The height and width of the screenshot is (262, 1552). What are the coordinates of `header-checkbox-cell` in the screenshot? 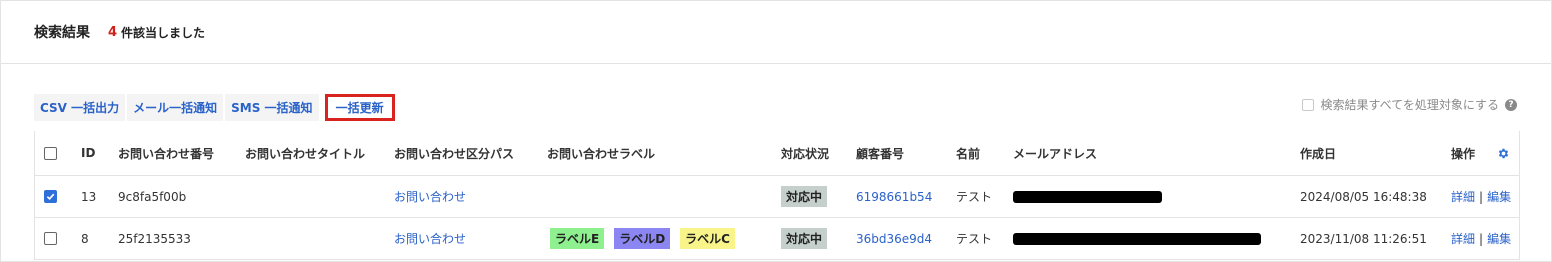 It's located at (50, 153).